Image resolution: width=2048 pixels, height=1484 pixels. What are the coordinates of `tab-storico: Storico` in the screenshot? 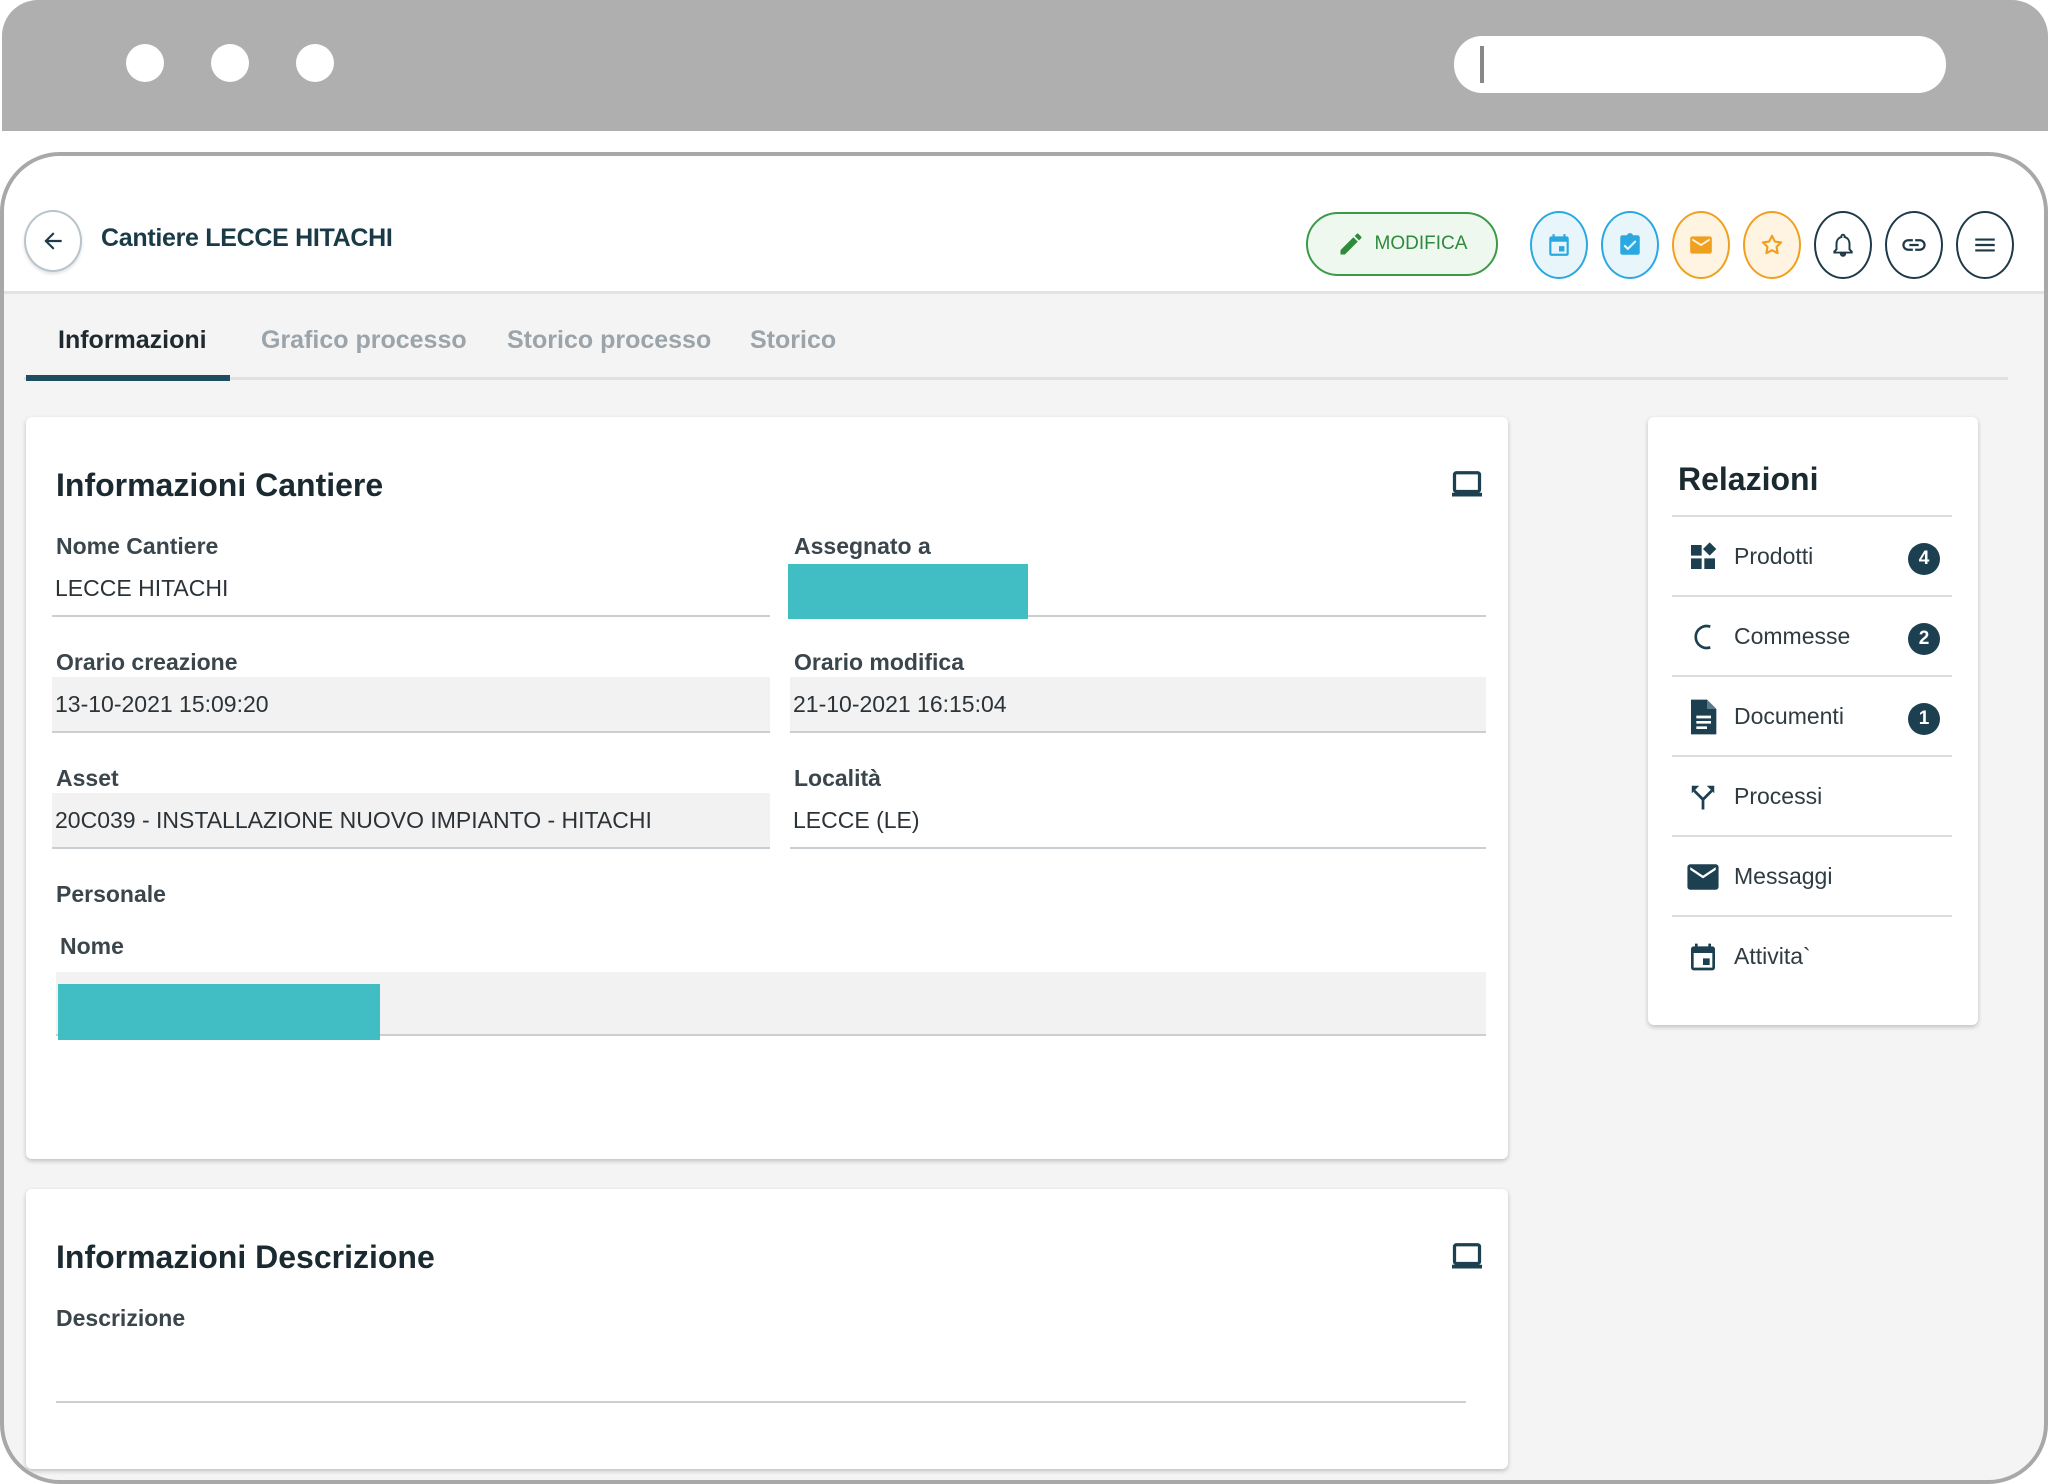 It's located at (793, 340).